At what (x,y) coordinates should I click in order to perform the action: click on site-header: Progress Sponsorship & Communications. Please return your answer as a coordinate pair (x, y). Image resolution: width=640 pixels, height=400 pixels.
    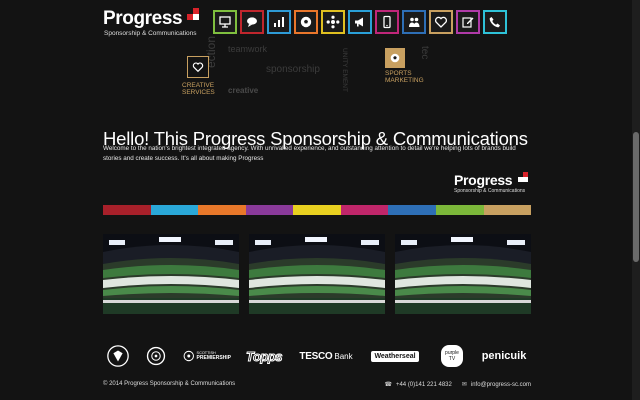
    Looking at the image, I should click on (317, 23).